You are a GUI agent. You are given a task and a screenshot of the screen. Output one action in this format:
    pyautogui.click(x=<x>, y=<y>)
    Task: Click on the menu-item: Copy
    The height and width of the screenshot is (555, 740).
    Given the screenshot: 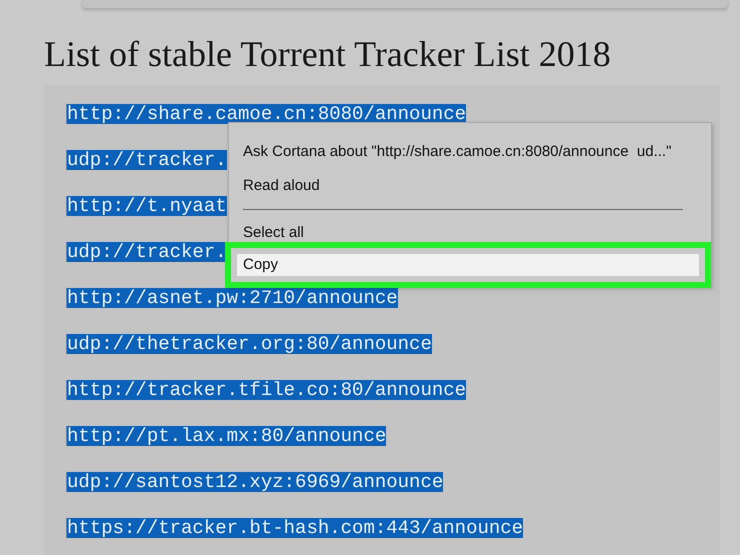 What is the action you would take?
    pyautogui.click(x=468, y=265)
    